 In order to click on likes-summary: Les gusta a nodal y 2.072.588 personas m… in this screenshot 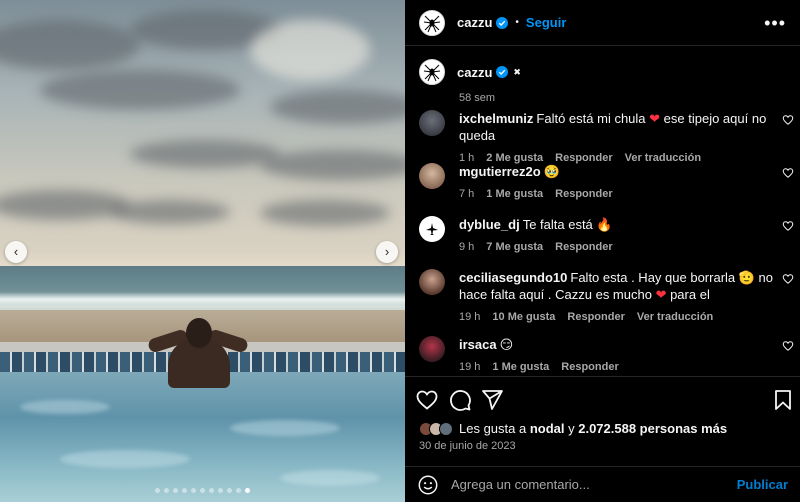, I will do `click(573, 428)`.